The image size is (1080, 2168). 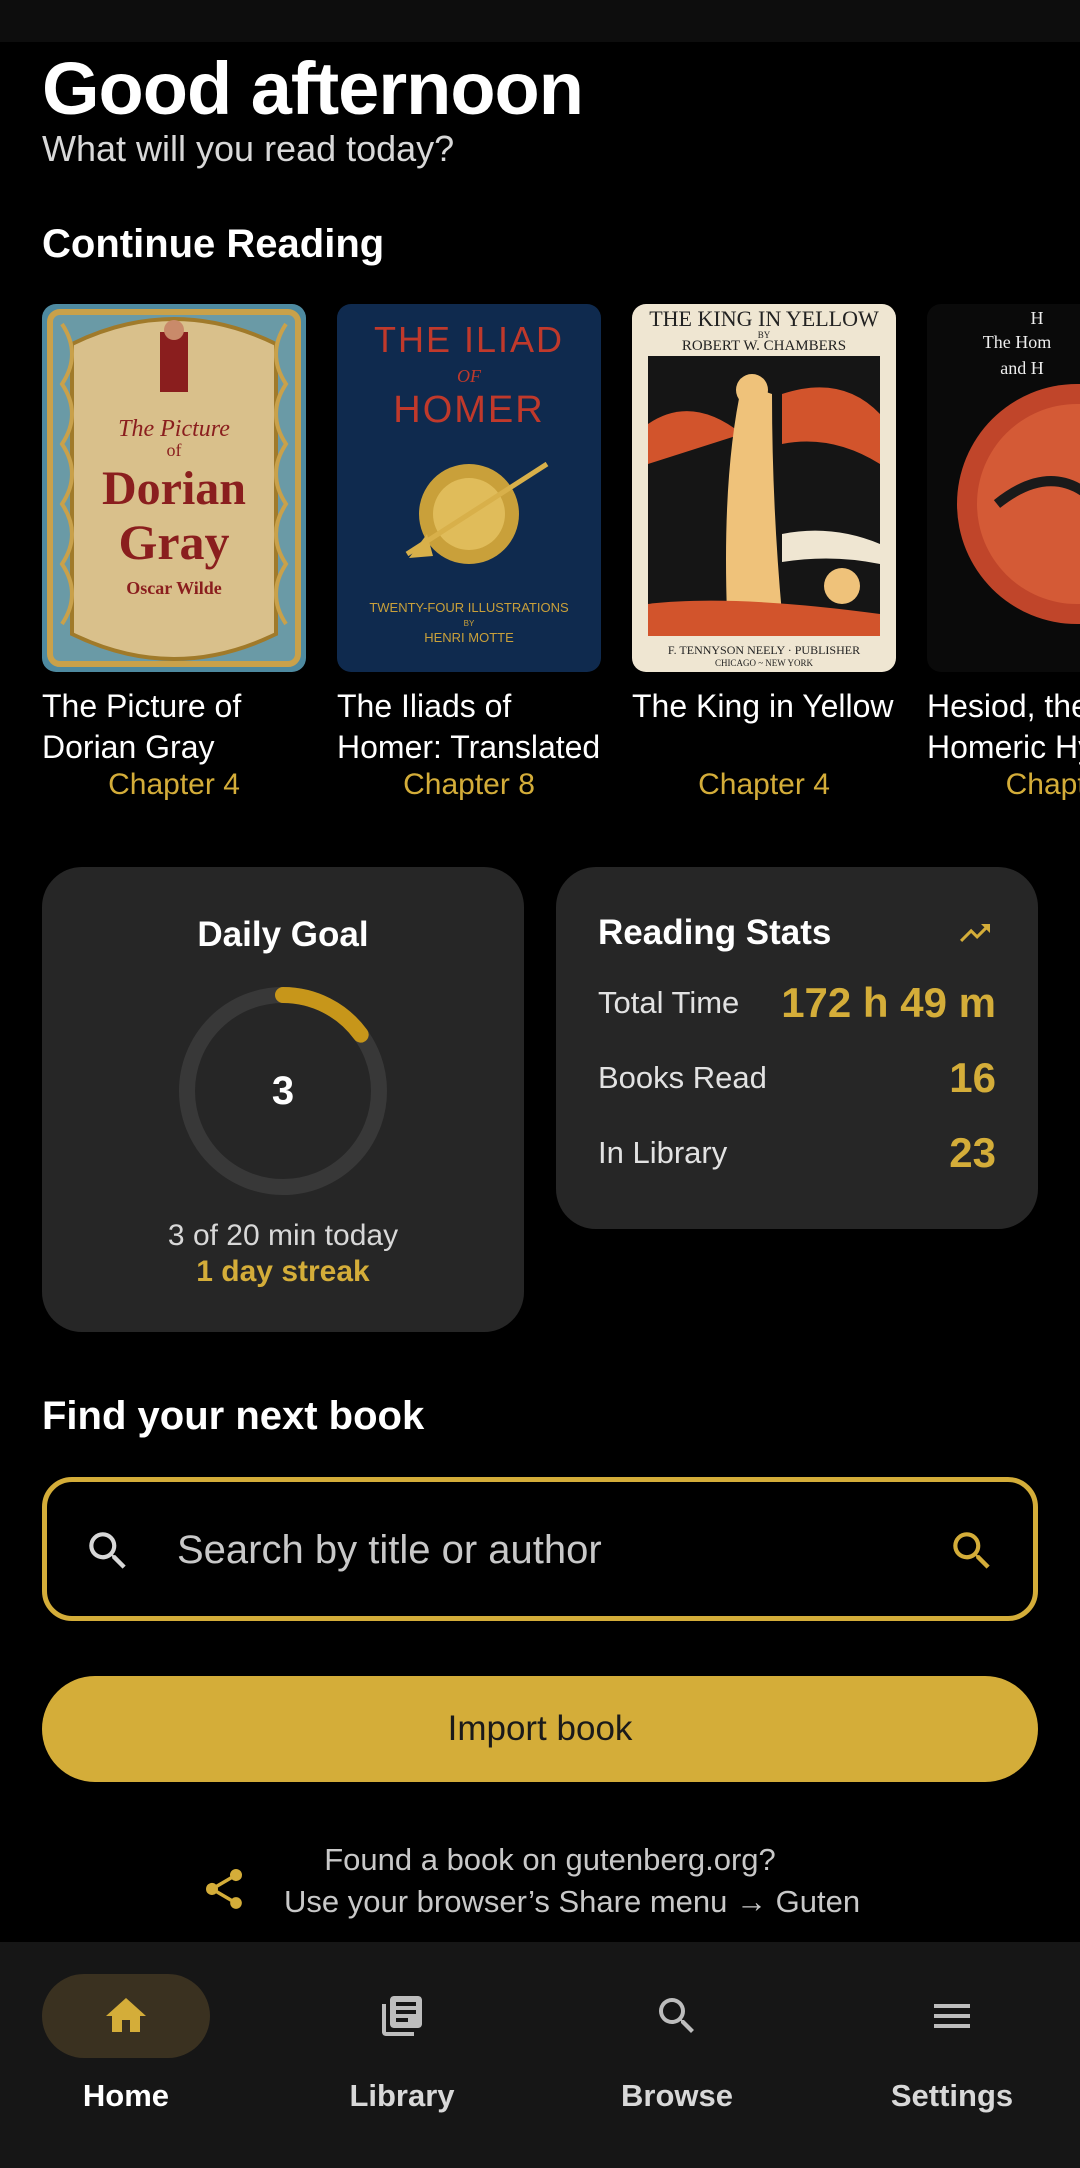 I want to click on library-icon, so click(x=402, y=2016).